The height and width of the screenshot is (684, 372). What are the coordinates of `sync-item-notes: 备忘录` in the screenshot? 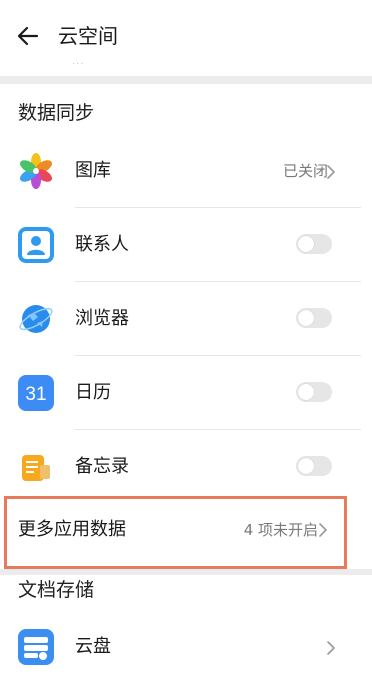 It's located at (181, 467).